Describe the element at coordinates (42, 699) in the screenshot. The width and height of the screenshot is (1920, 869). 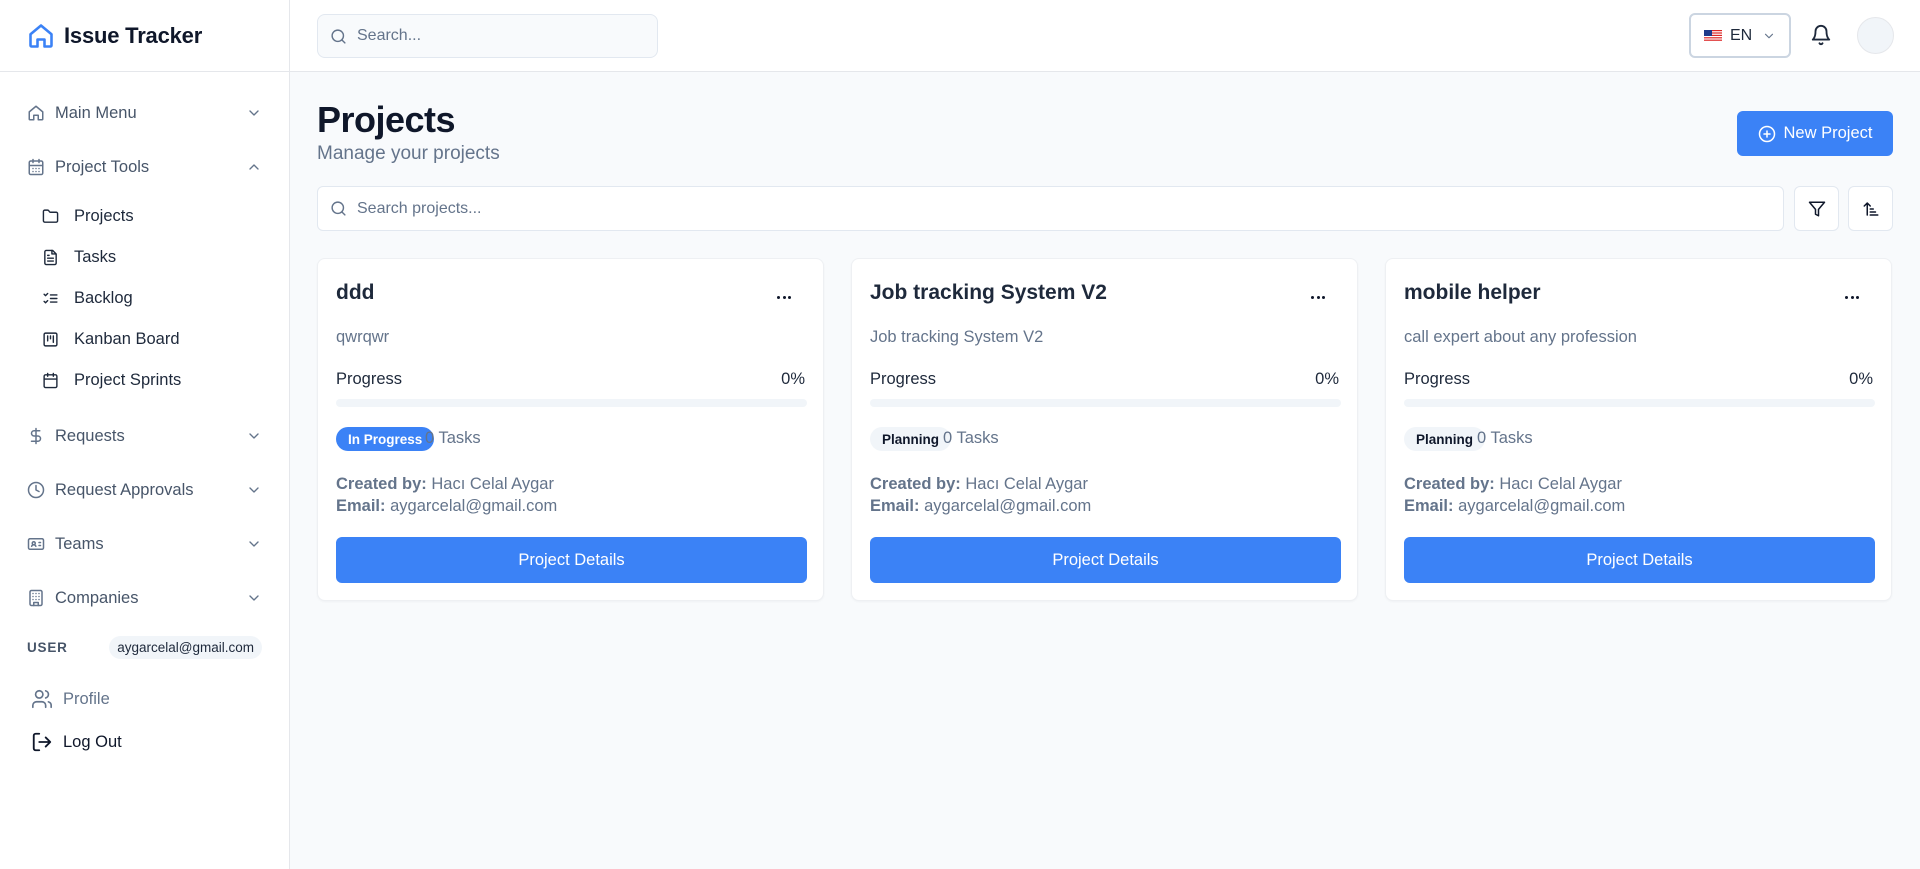
I see `users-icon` at that location.